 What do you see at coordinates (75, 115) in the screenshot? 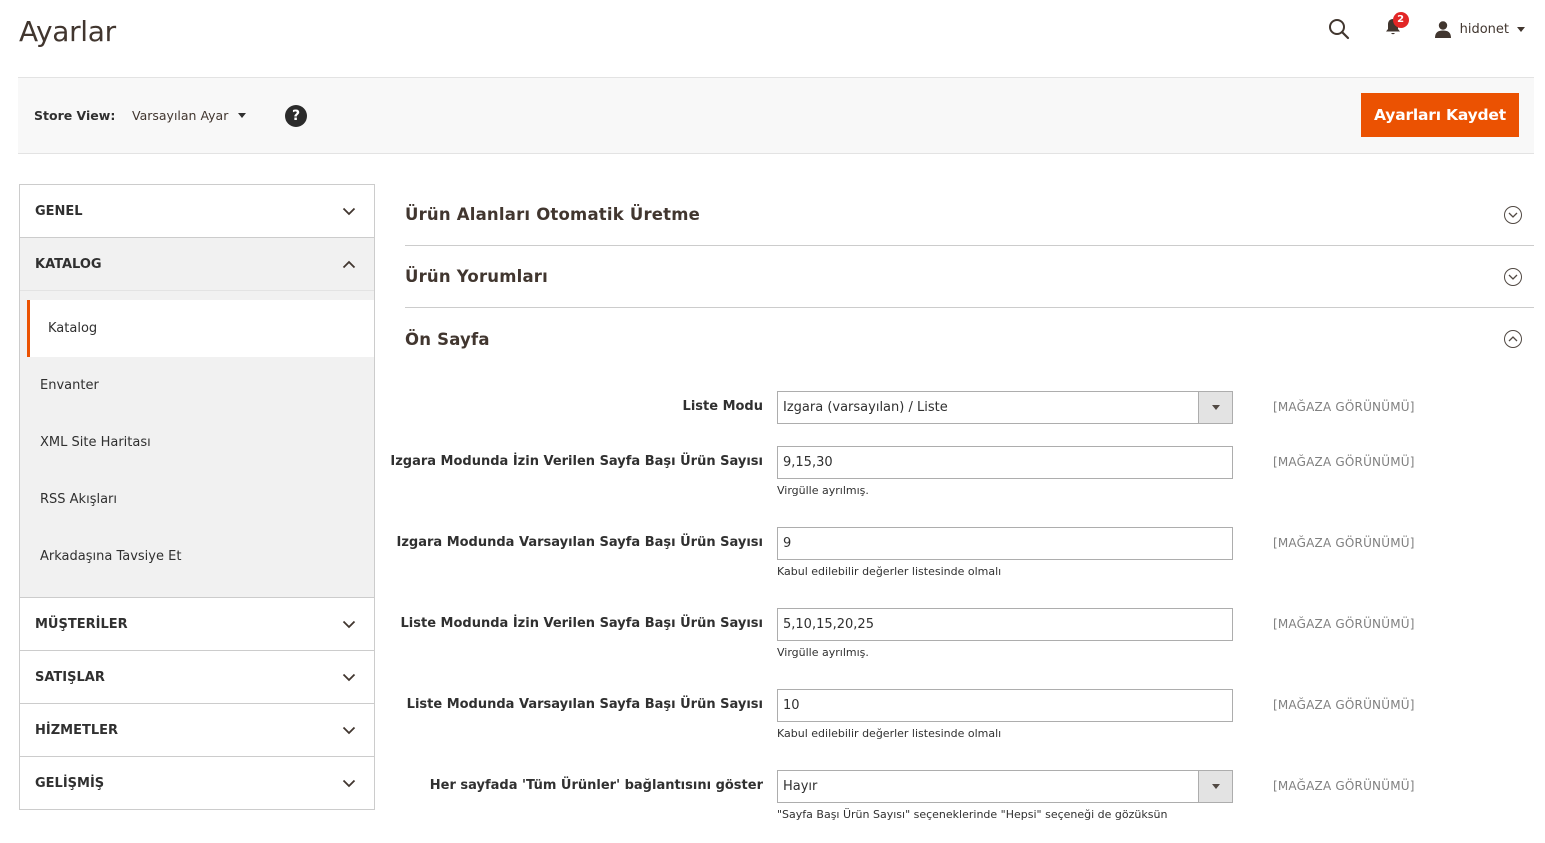
I see `store-view-label: Store View:` at bounding box center [75, 115].